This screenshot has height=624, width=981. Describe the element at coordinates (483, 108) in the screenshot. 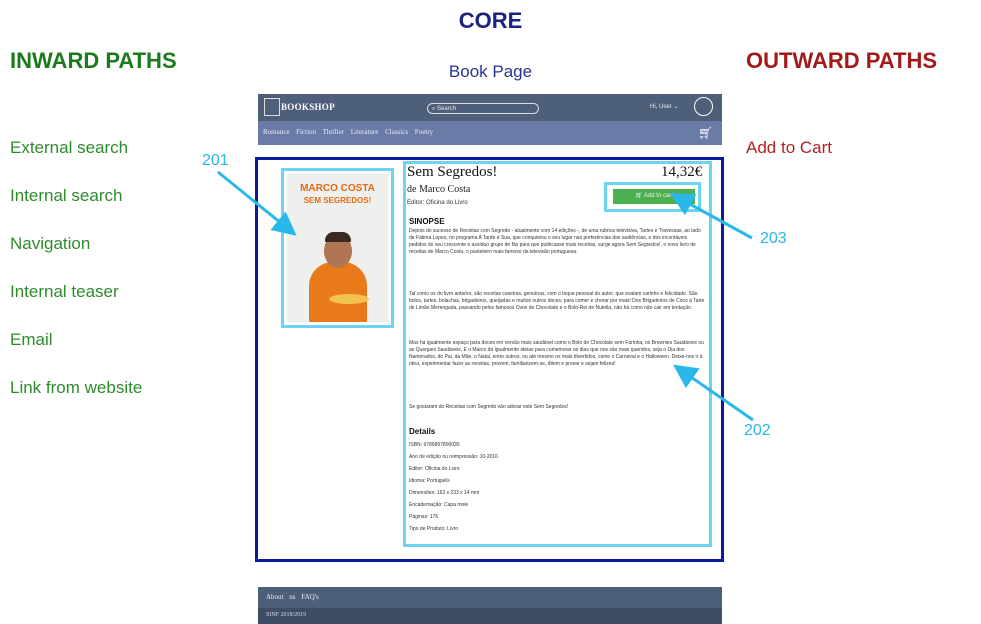

I see `mockup-search-input: ⌕ Search` at that location.